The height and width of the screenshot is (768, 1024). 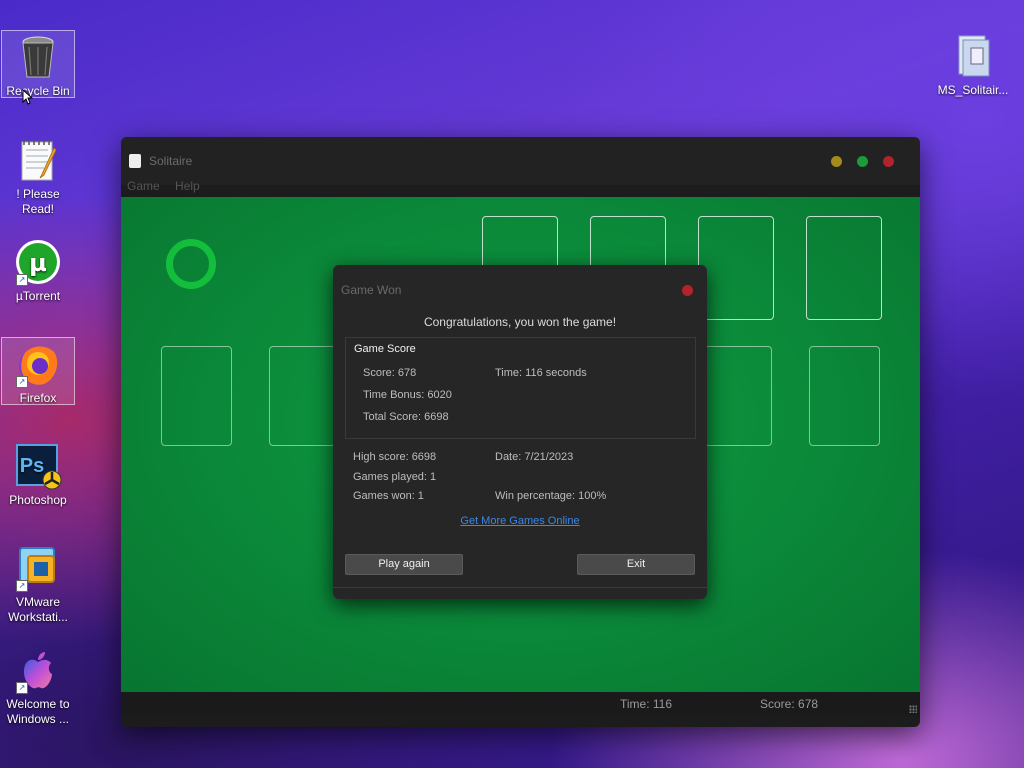 I want to click on games-won-value: Games won: 1, so click(x=388, y=496).